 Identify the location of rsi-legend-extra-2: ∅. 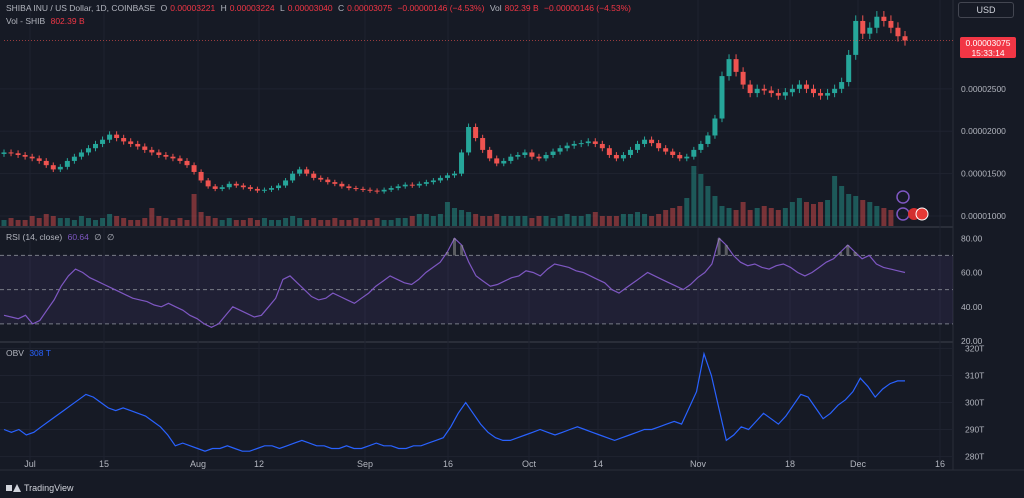
(111, 237).